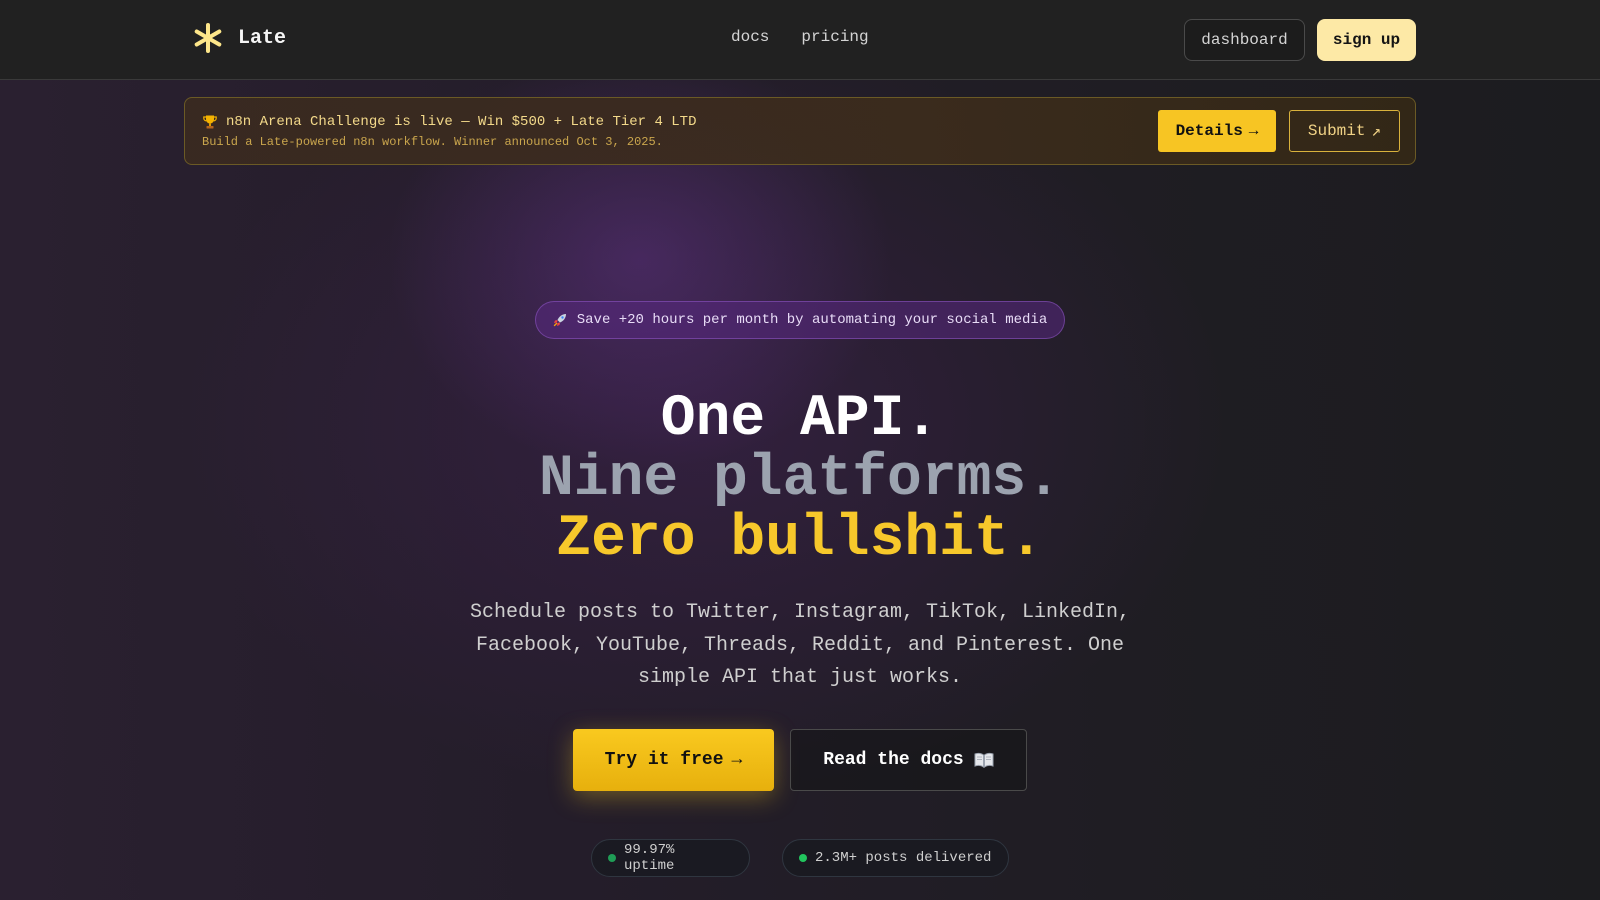 Image resolution: width=1600 pixels, height=900 pixels. I want to click on asterisk-logo-icon, so click(208, 38).